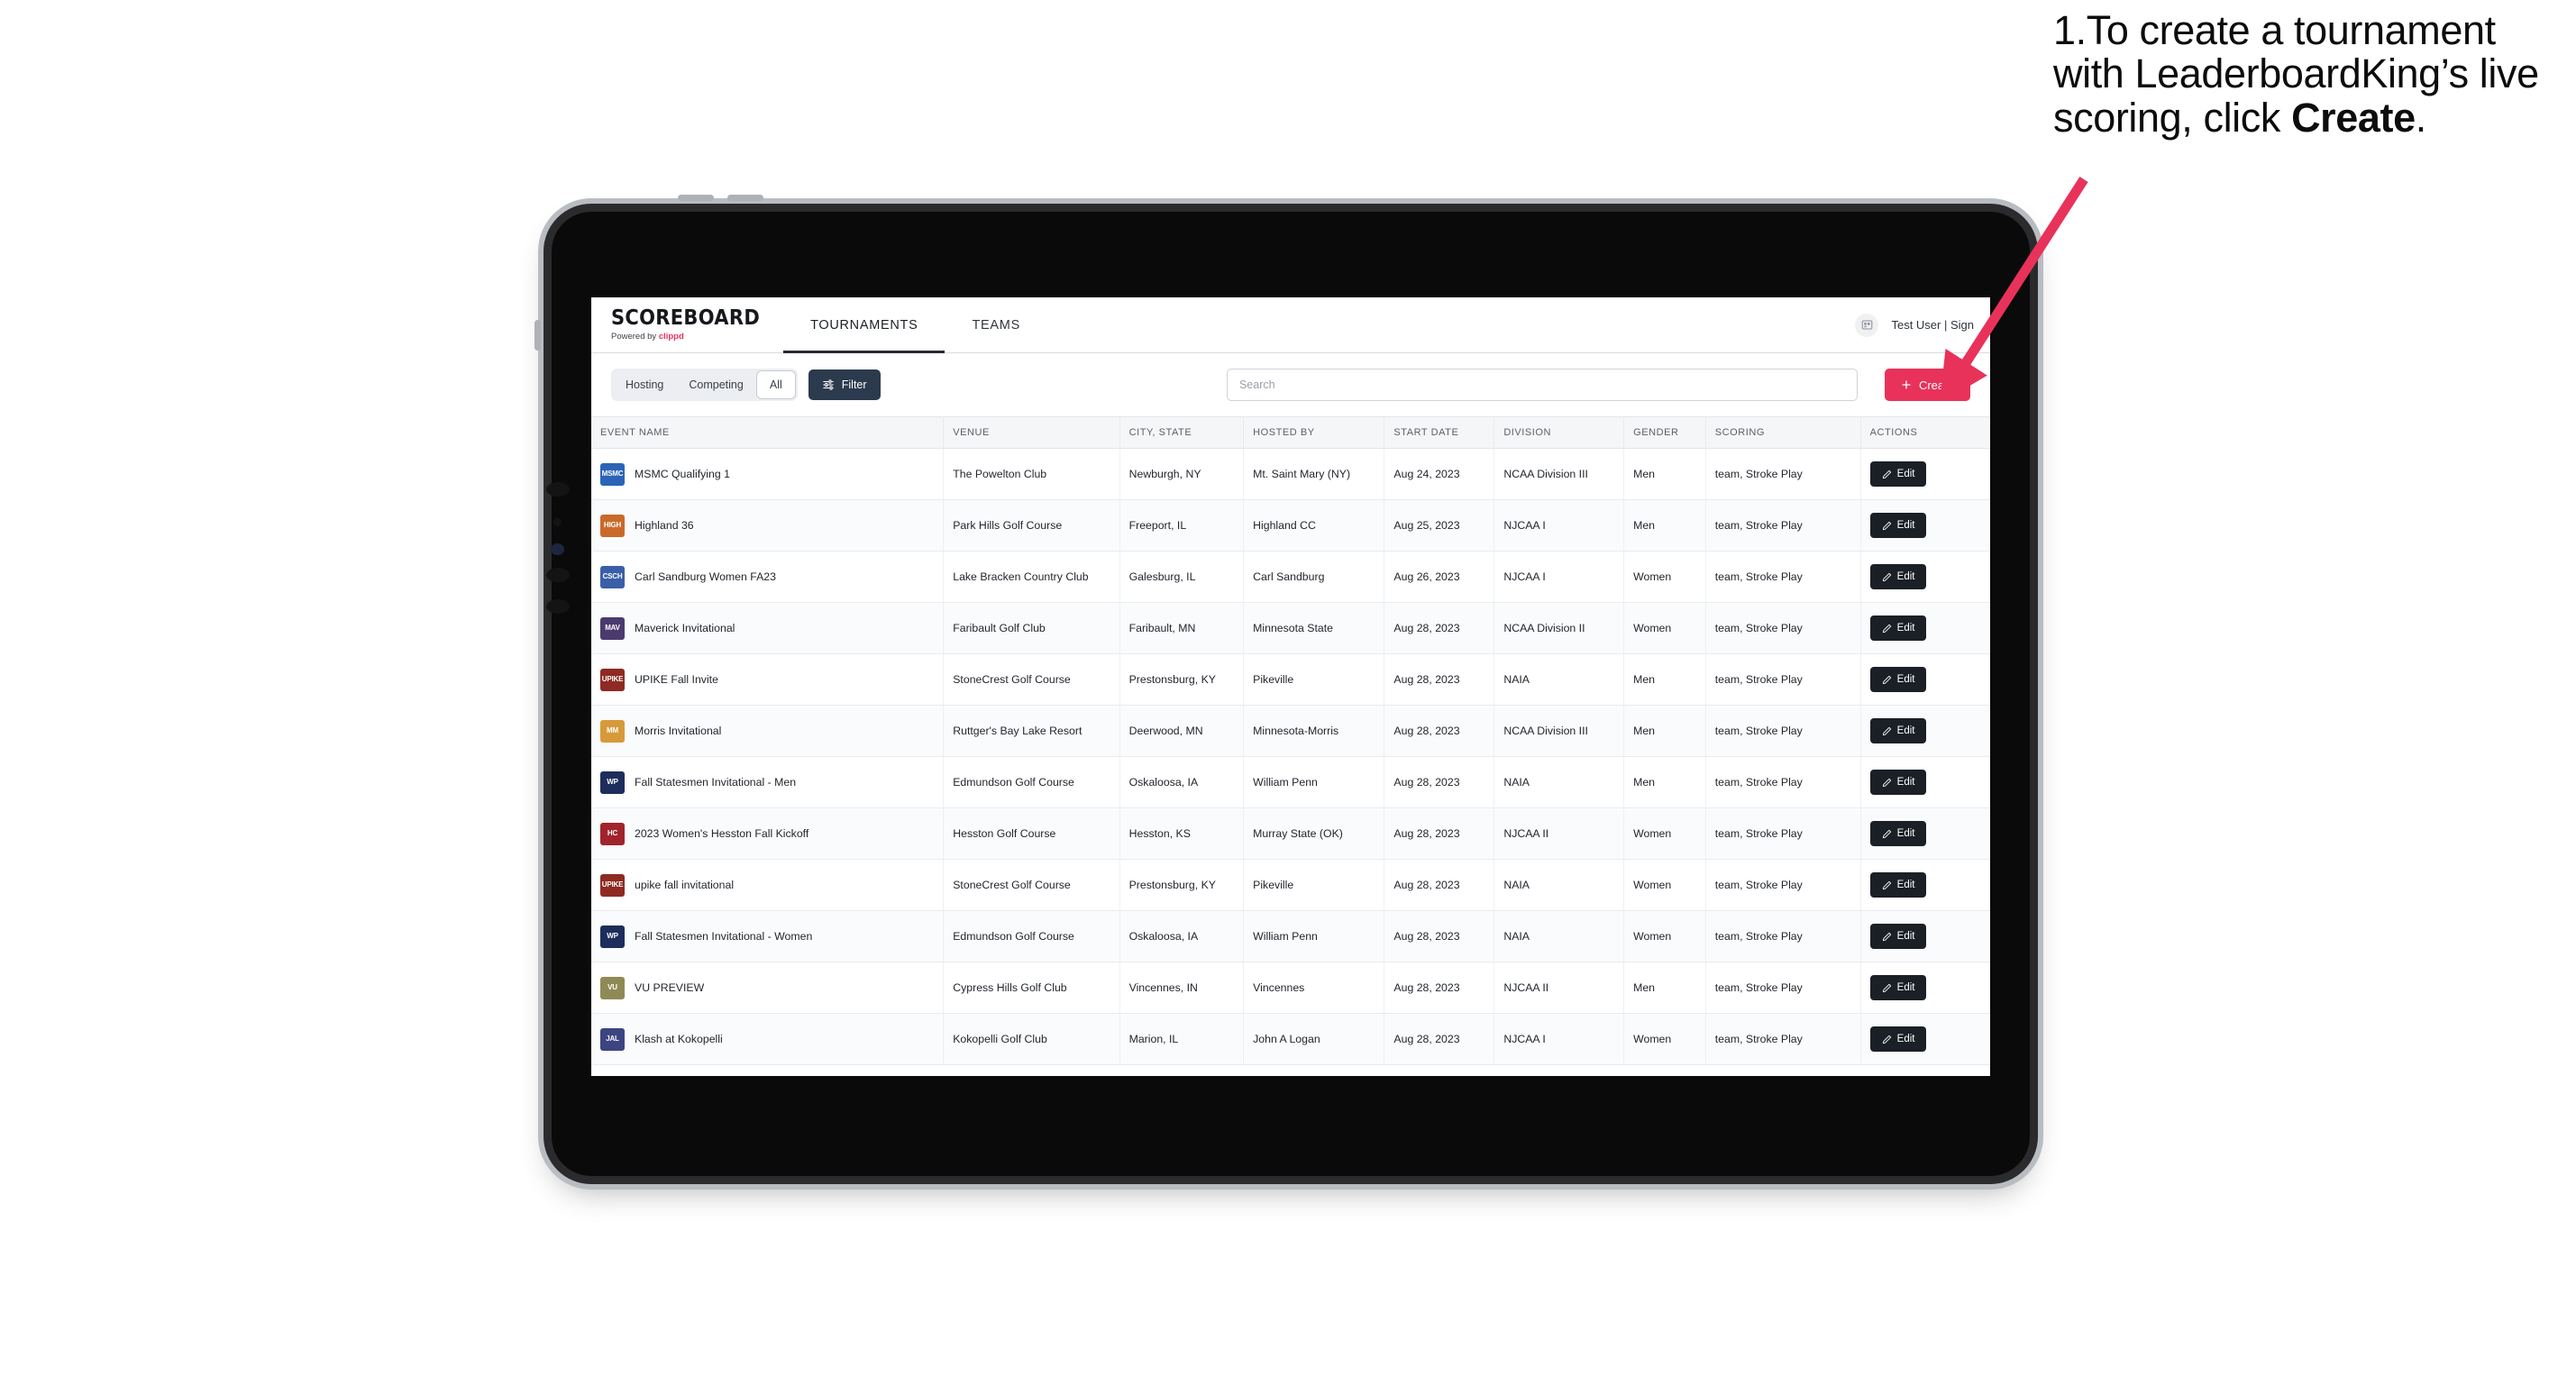 The width and height of the screenshot is (2576, 1386). What do you see at coordinates (1783, 474) in the screenshot?
I see `cell-scoring: team, Stroke Play` at bounding box center [1783, 474].